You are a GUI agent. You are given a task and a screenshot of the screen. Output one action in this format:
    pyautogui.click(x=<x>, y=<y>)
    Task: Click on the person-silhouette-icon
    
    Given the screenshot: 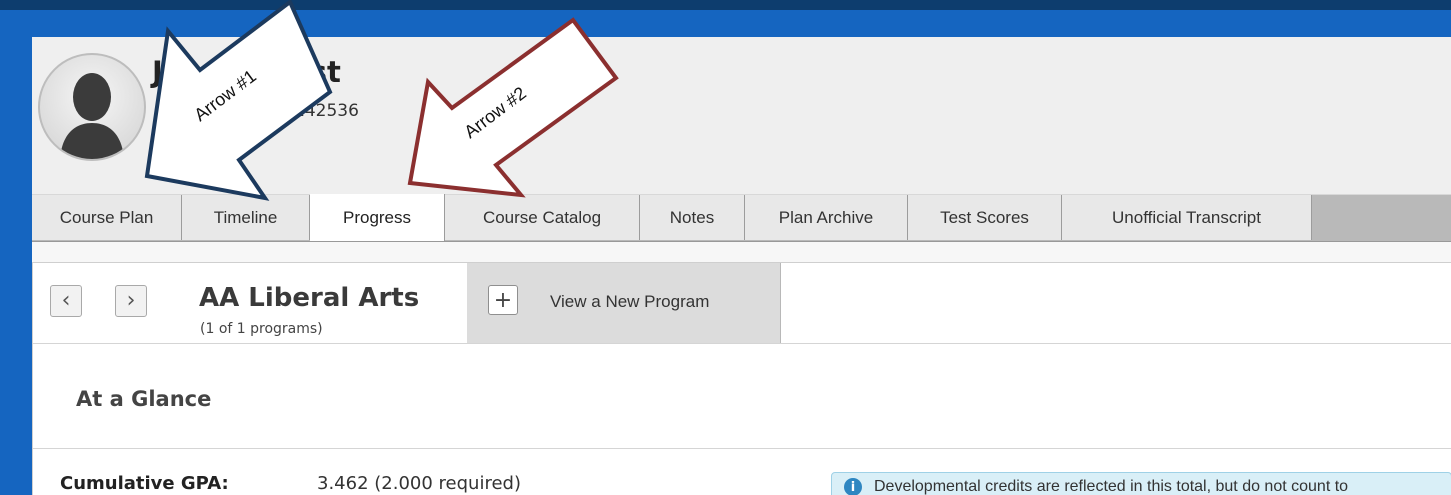 What is the action you would take?
    pyautogui.click(x=92, y=116)
    